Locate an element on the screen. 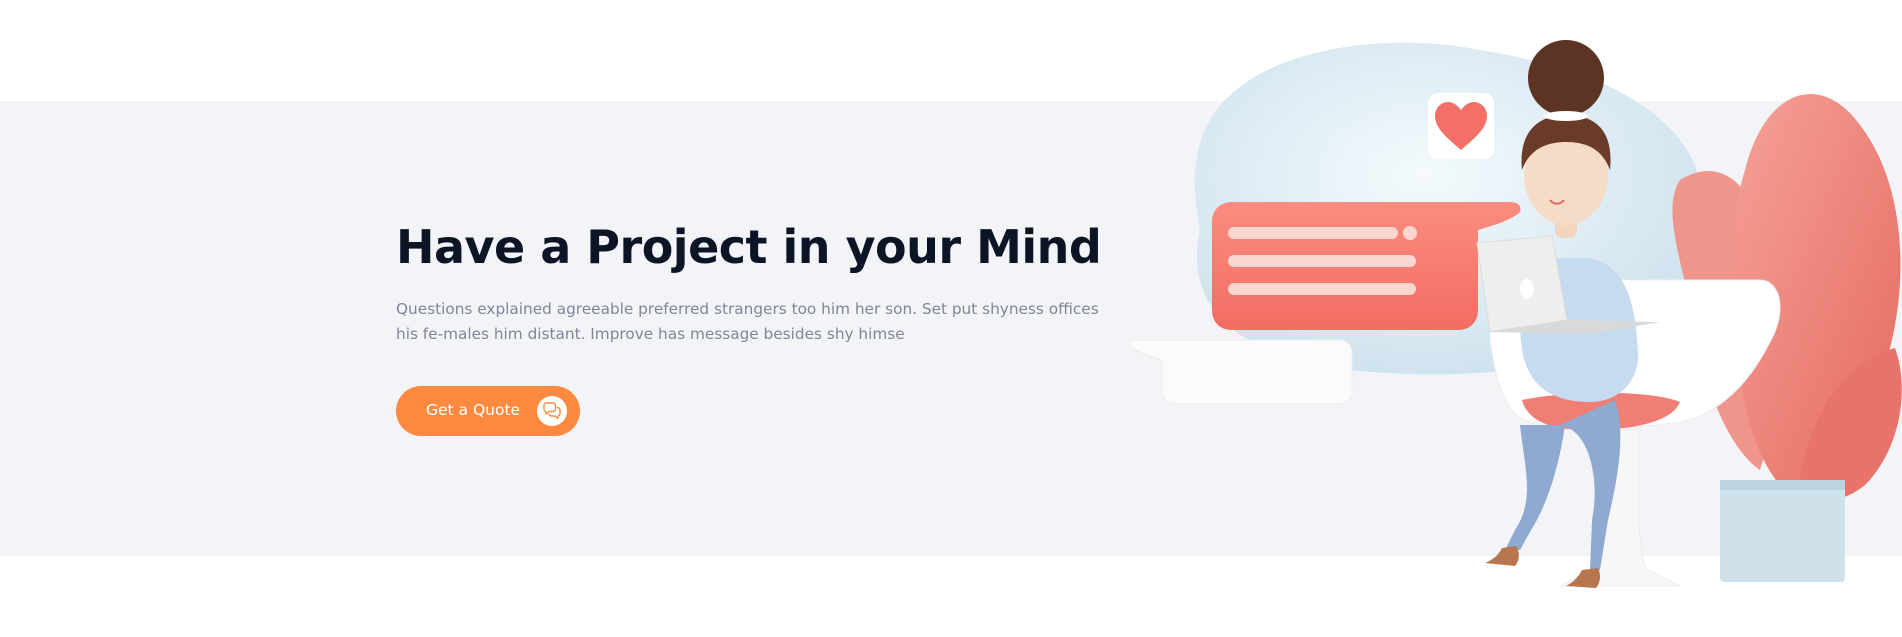 The image size is (1902, 637). get-a-quote-label: Get a Quote is located at coordinates (473, 410).